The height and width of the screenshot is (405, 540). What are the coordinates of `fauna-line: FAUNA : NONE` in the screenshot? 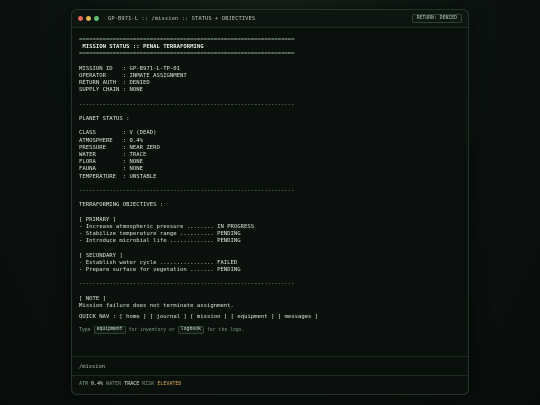 It's located at (111, 169).